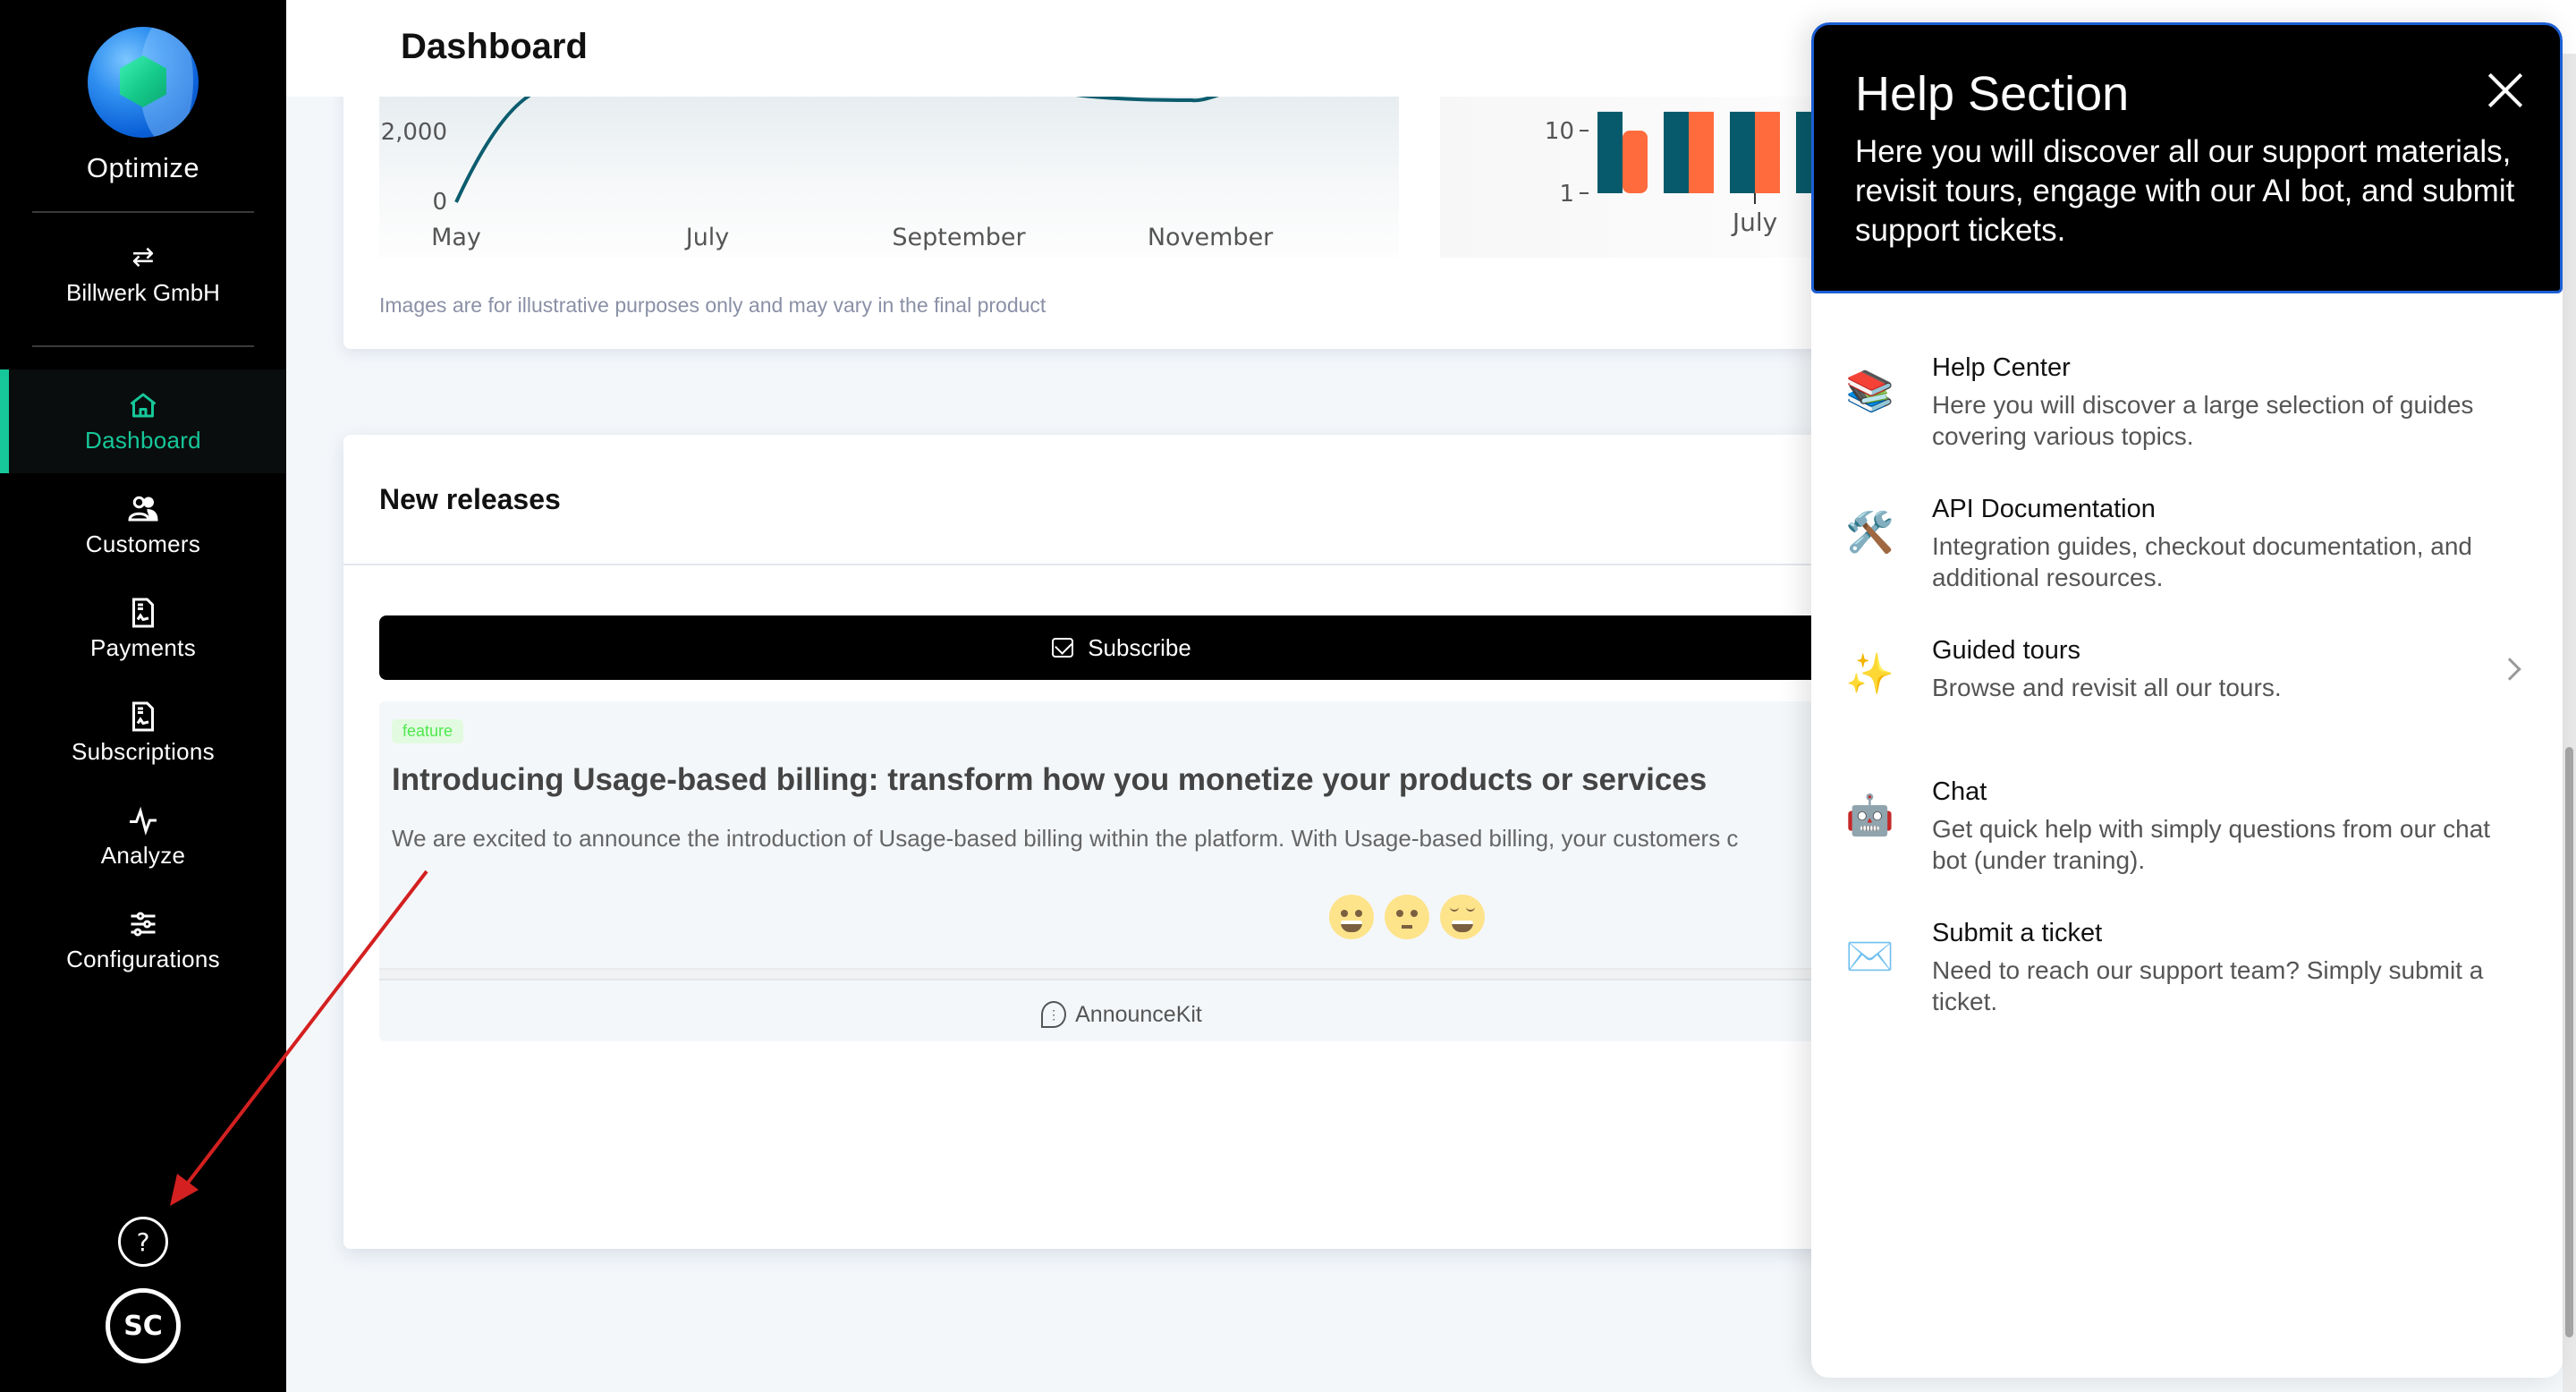 This screenshot has height=1392, width=2576. I want to click on reaction-bar, so click(1407, 917).